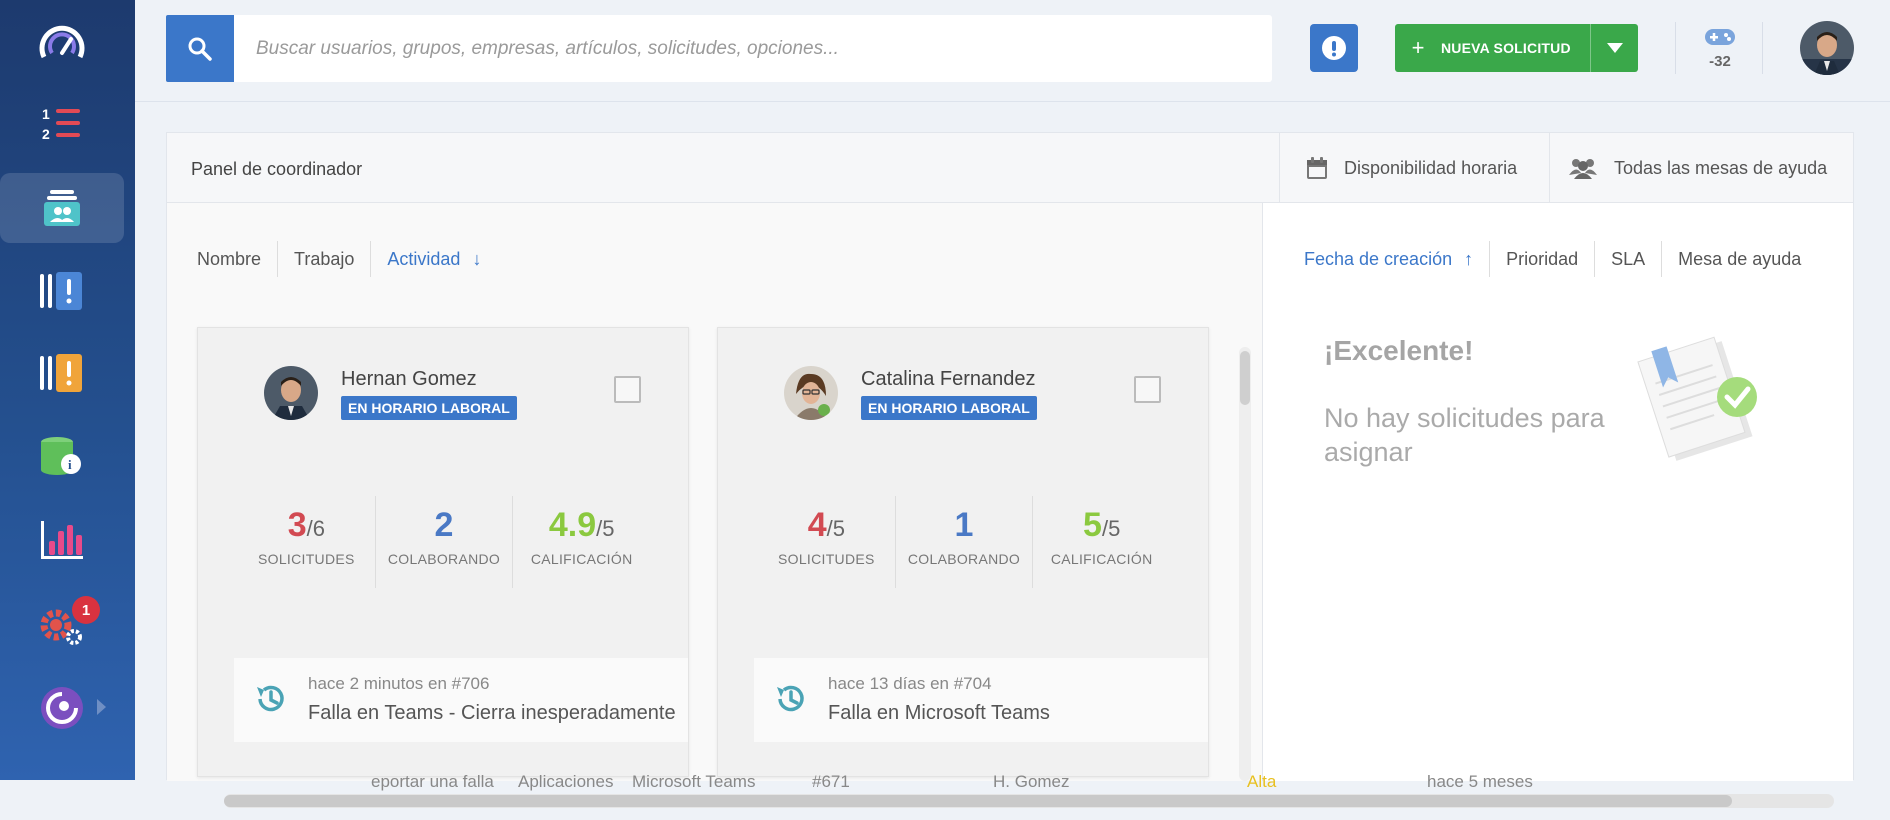 This screenshot has width=1890, height=820. I want to click on sidebar-item-list: 1 2, so click(62, 123).